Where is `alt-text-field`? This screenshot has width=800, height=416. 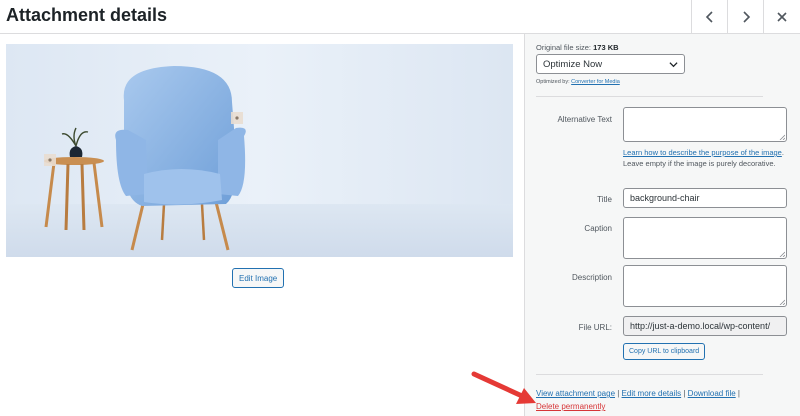 alt-text-field is located at coordinates (705, 124).